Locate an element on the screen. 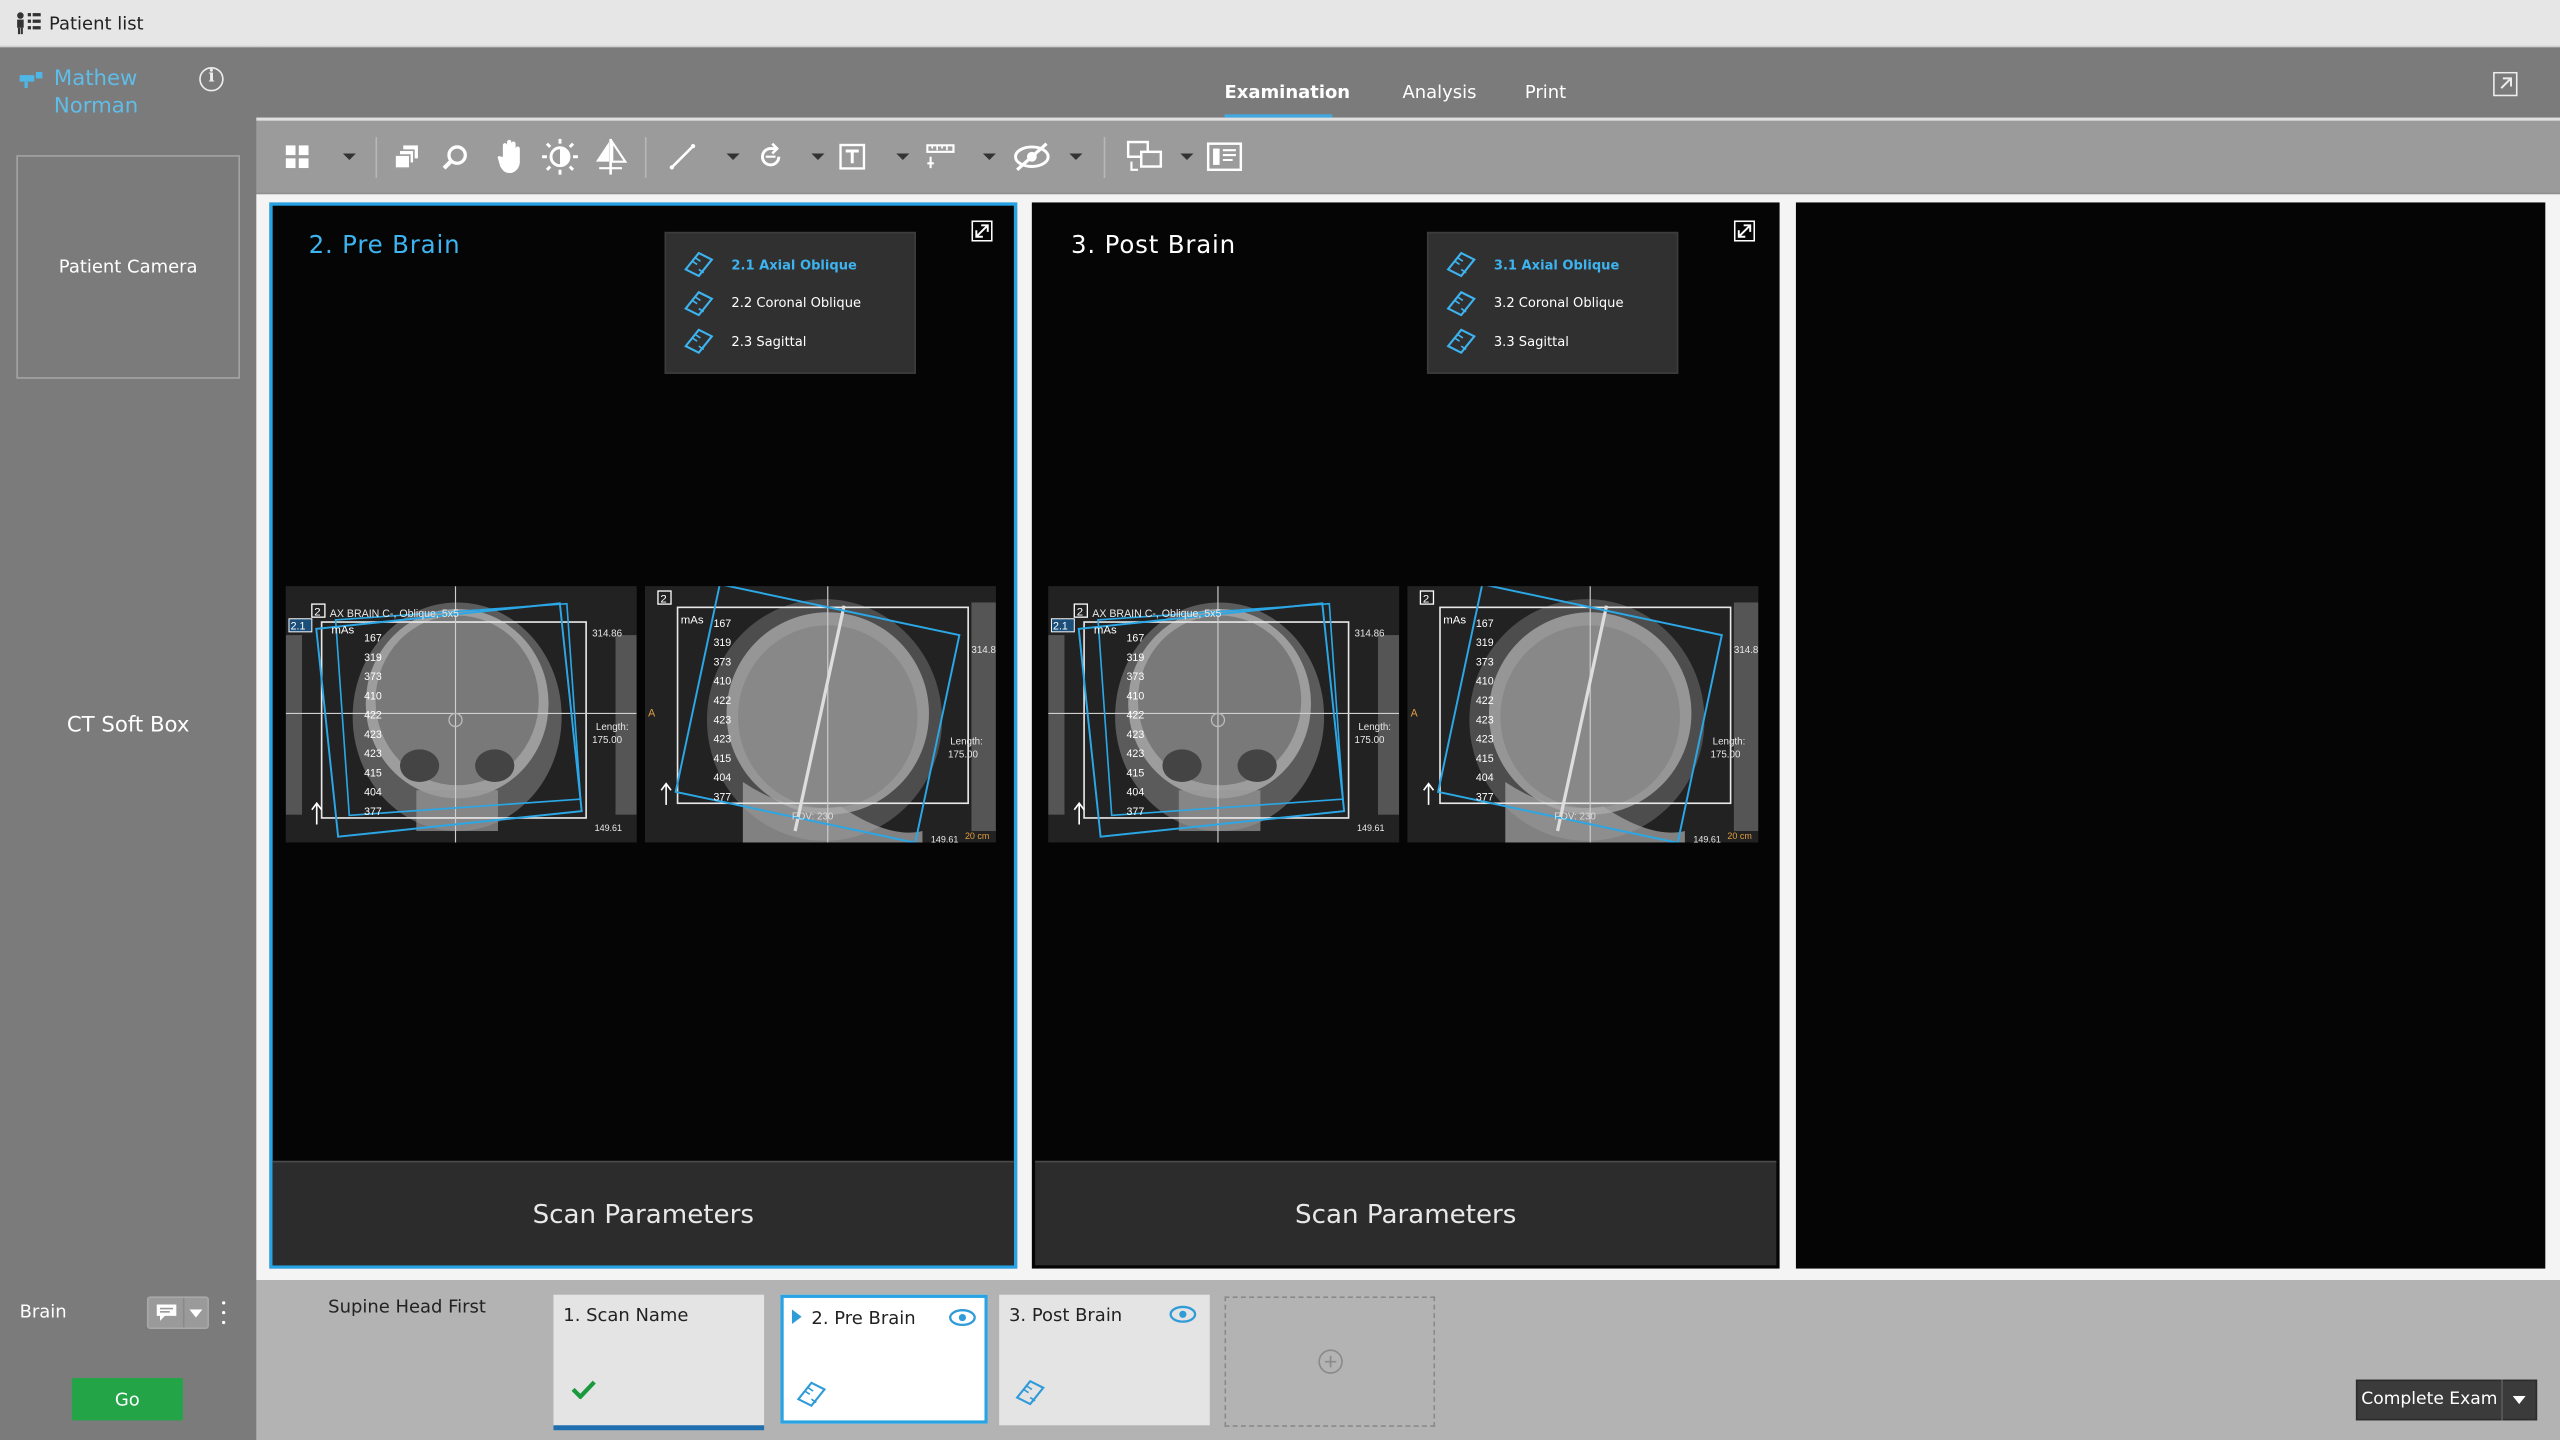 The image size is (2560, 1440). pan-hand-icon is located at coordinates (511, 156).